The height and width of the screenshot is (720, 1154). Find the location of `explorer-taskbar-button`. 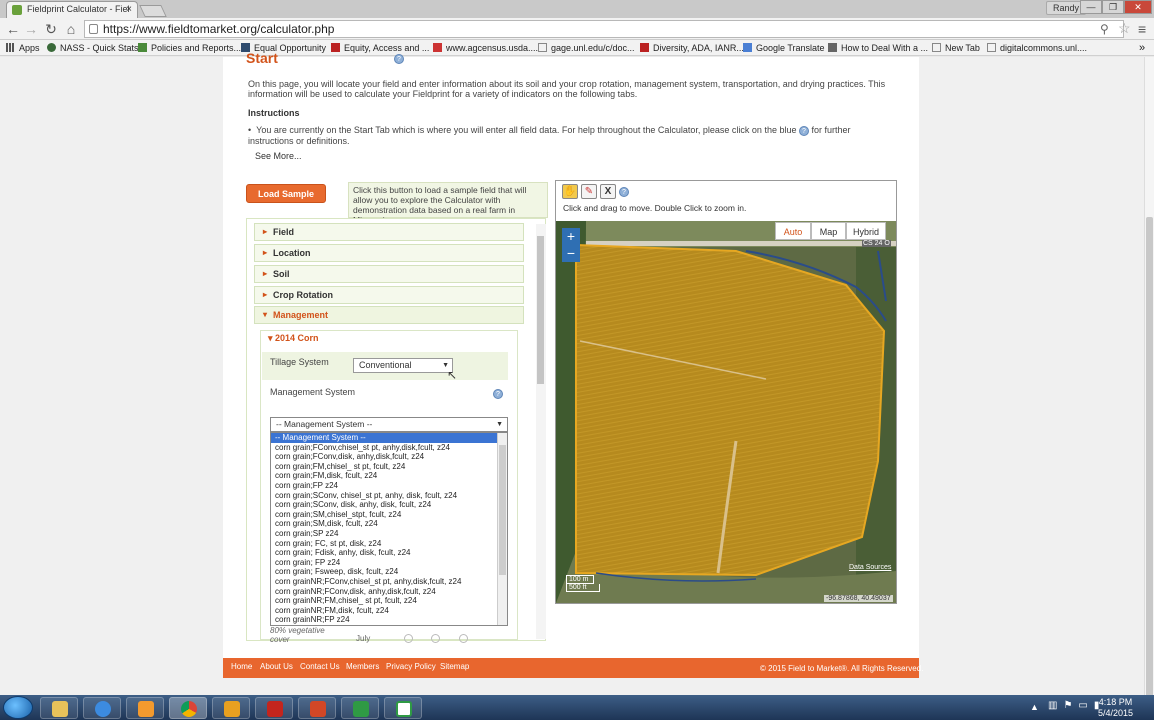

explorer-taskbar-button is located at coordinates (59, 708).